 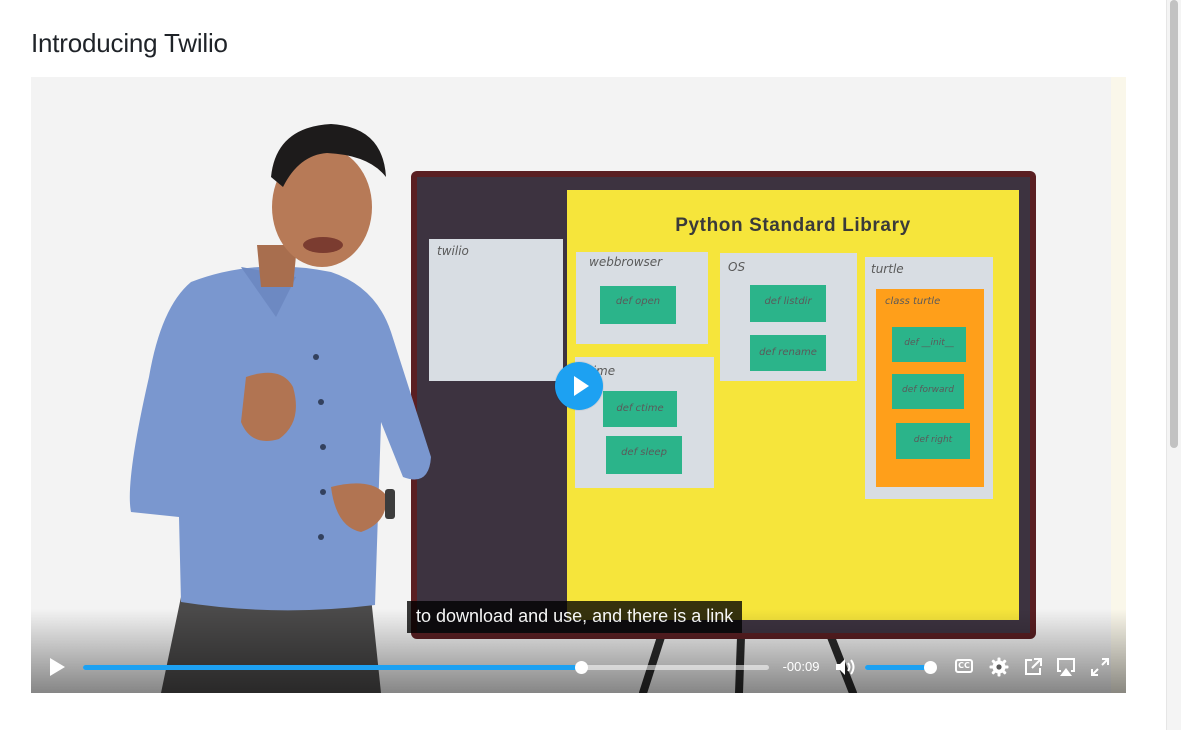 I want to click on volume-icon, so click(x=845, y=667).